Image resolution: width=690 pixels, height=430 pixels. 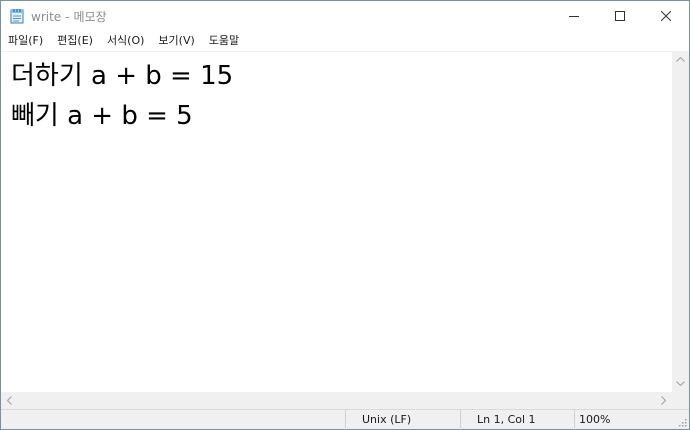 I want to click on maximize-button, so click(x=620, y=16).